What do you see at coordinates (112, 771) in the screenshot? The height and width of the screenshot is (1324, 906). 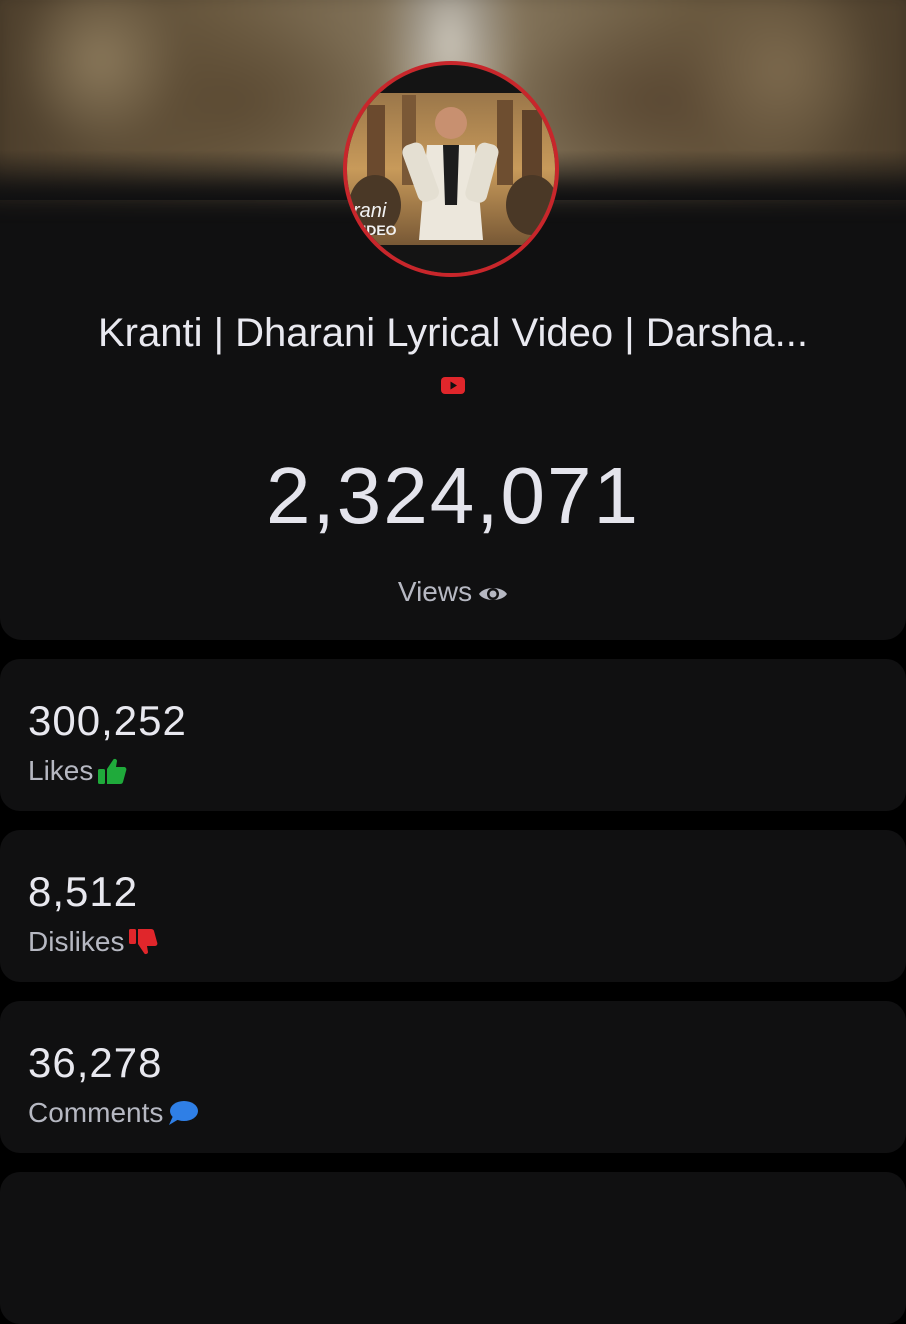 I see `thumbs-up-icon` at bounding box center [112, 771].